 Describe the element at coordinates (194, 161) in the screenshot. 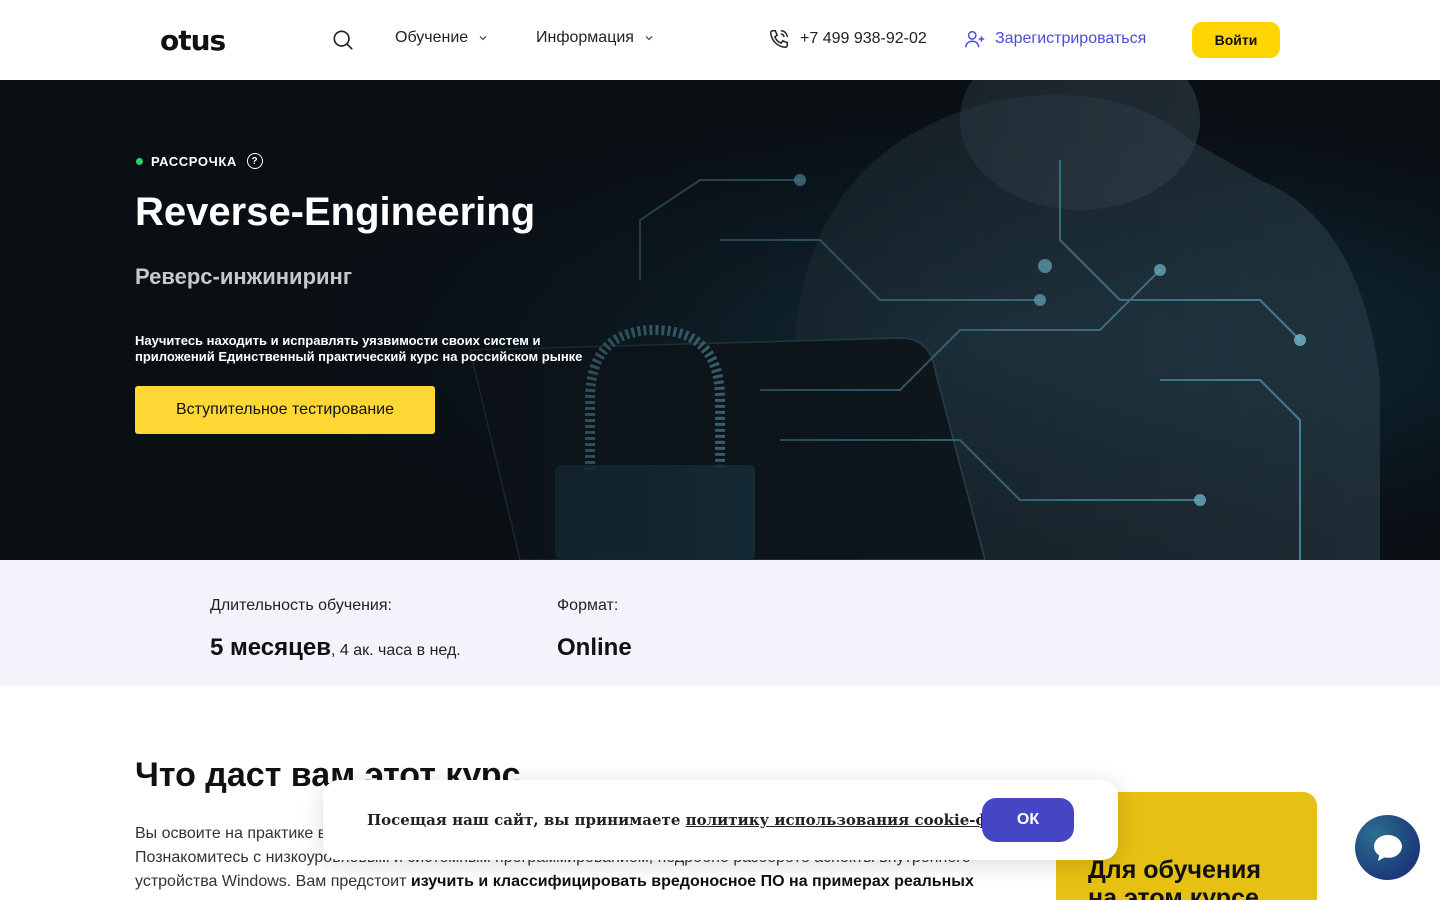

I see `installment-label: РАССРОЧКА` at that location.